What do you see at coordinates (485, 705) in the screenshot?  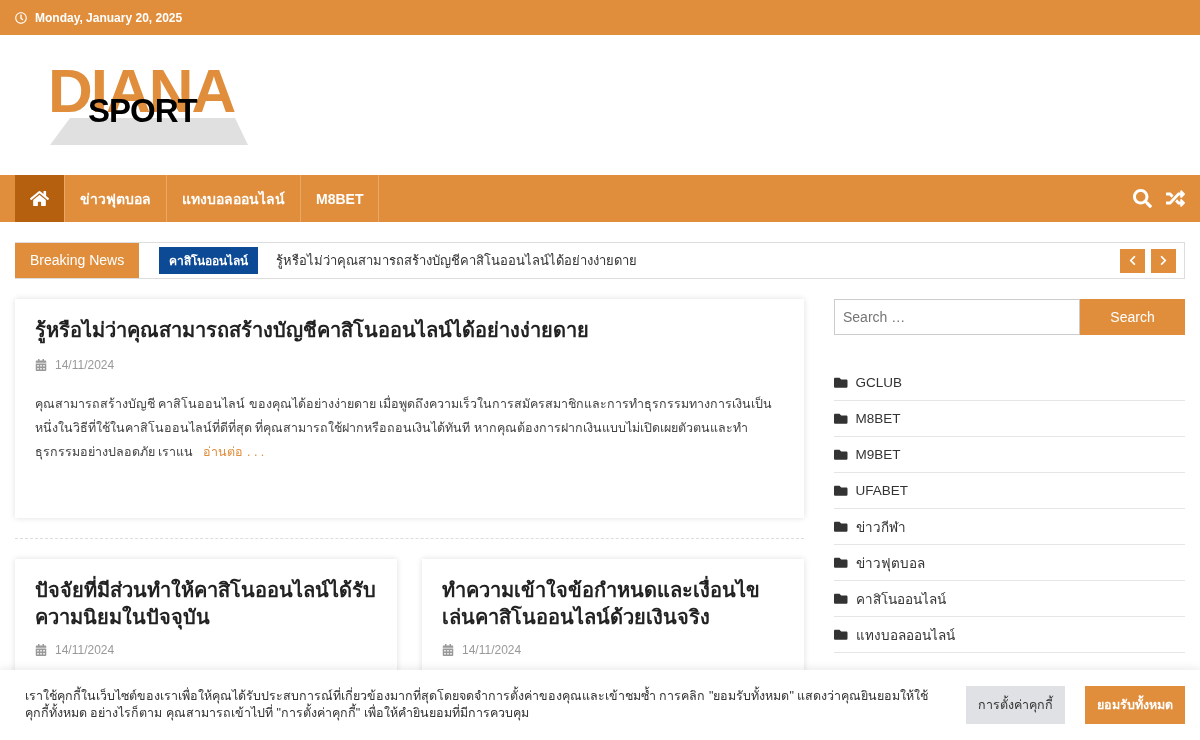 I see `cookie-notice: เราใช้คุกกี้ในเว็บไซต์ของเราเพื่อให้คุณได้รับประสบการณ์ที่เกี่ยวข้องมากที่สุดโดยจดจำการตั้งค่าของคุณและเข้าชมซ้ำ การคลิก "ยอมรับทั้งหมด" แสดงว่าคุณยินยอมให้ใช้คุกกี้ทั้งหมด อย่างไรก็ตาม คุณสามารถเข้าไปที่ "การตั้งค่าคุกกี้" เพื่อให้คำยินยอมที่มีการควบคุม` at bounding box center [485, 705].